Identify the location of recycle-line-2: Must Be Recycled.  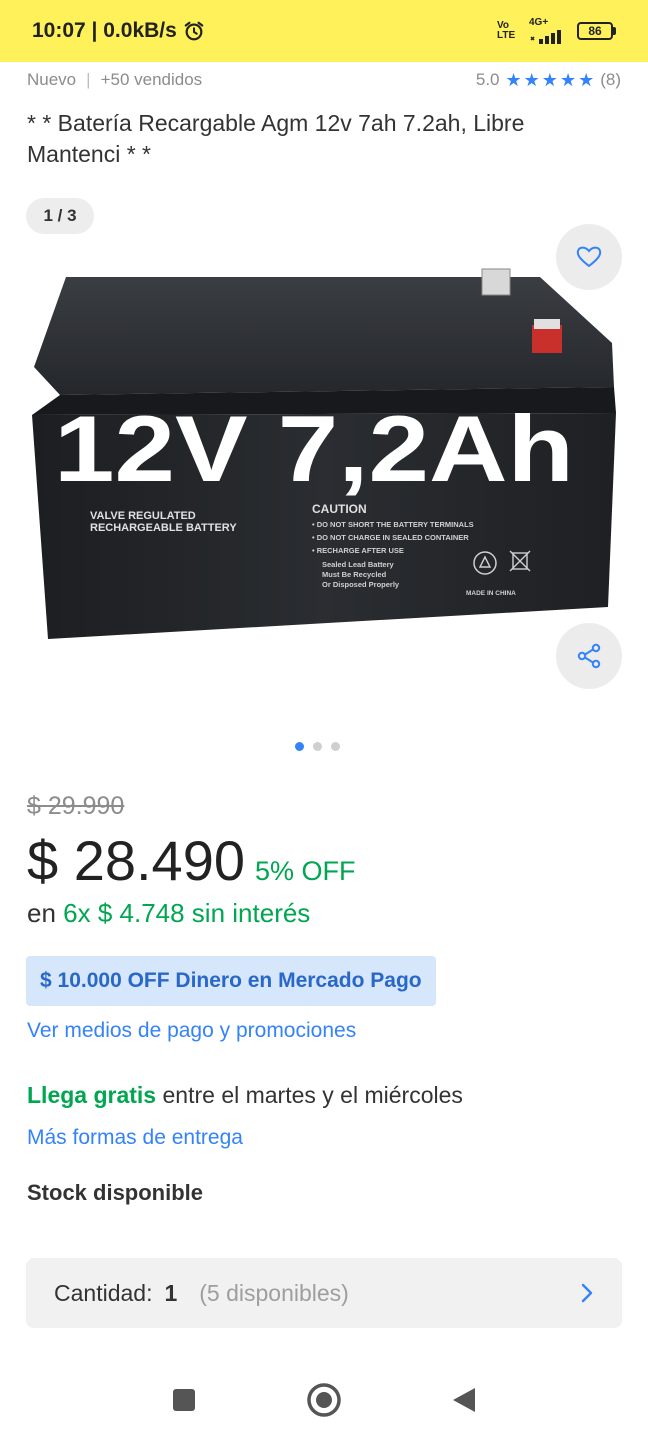
(354, 574).